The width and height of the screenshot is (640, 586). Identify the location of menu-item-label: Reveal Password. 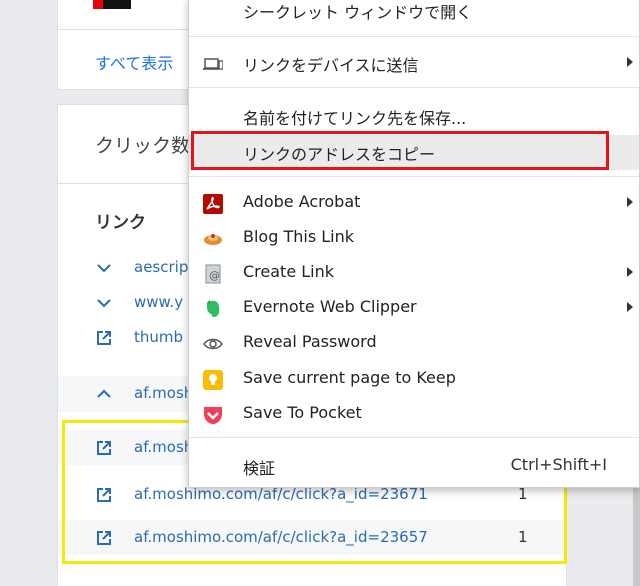
(310, 341).